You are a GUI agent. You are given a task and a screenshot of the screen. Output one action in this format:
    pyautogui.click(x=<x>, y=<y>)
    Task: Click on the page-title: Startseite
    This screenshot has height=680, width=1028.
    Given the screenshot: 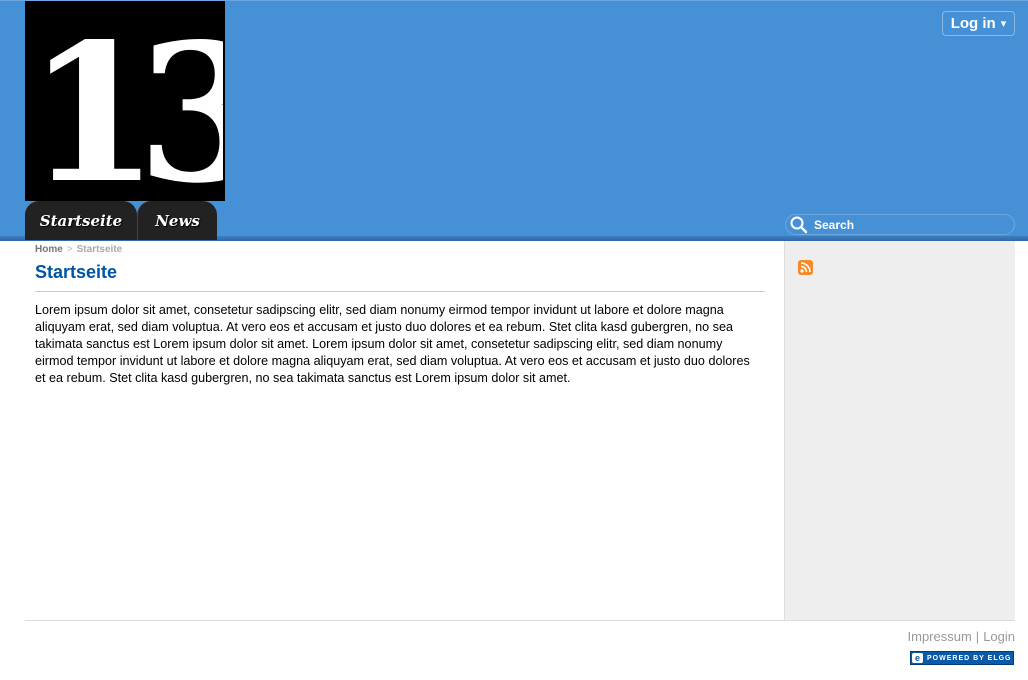 What is the action you would take?
    pyautogui.click(x=76, y=272)
    